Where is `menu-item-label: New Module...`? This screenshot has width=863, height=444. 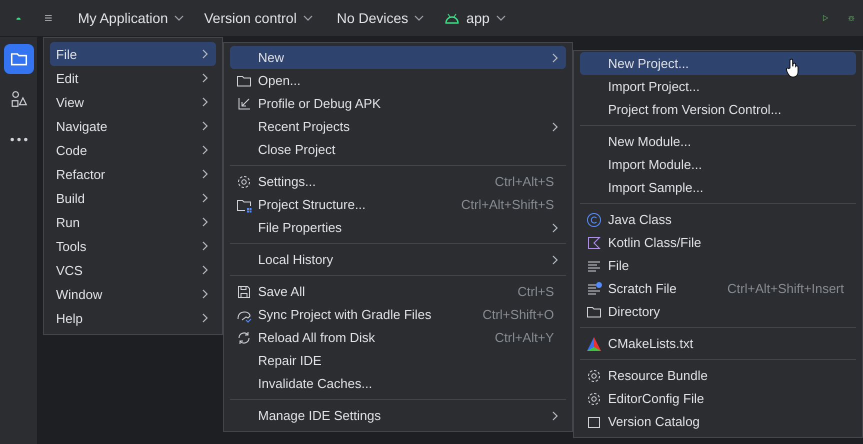 menu-item-label: New Module... is located at coordinates (650, 141).